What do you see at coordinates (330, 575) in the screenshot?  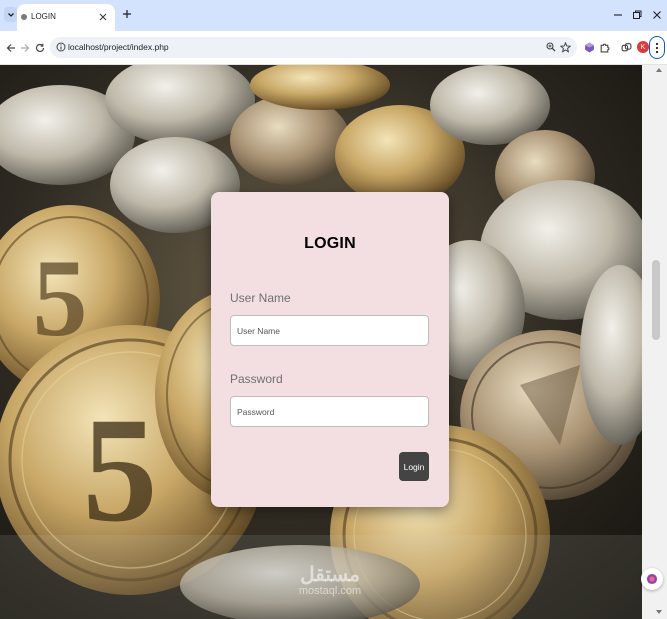 I see `watermark-arabic-text: مستقل` at bounding box center [330, 575].